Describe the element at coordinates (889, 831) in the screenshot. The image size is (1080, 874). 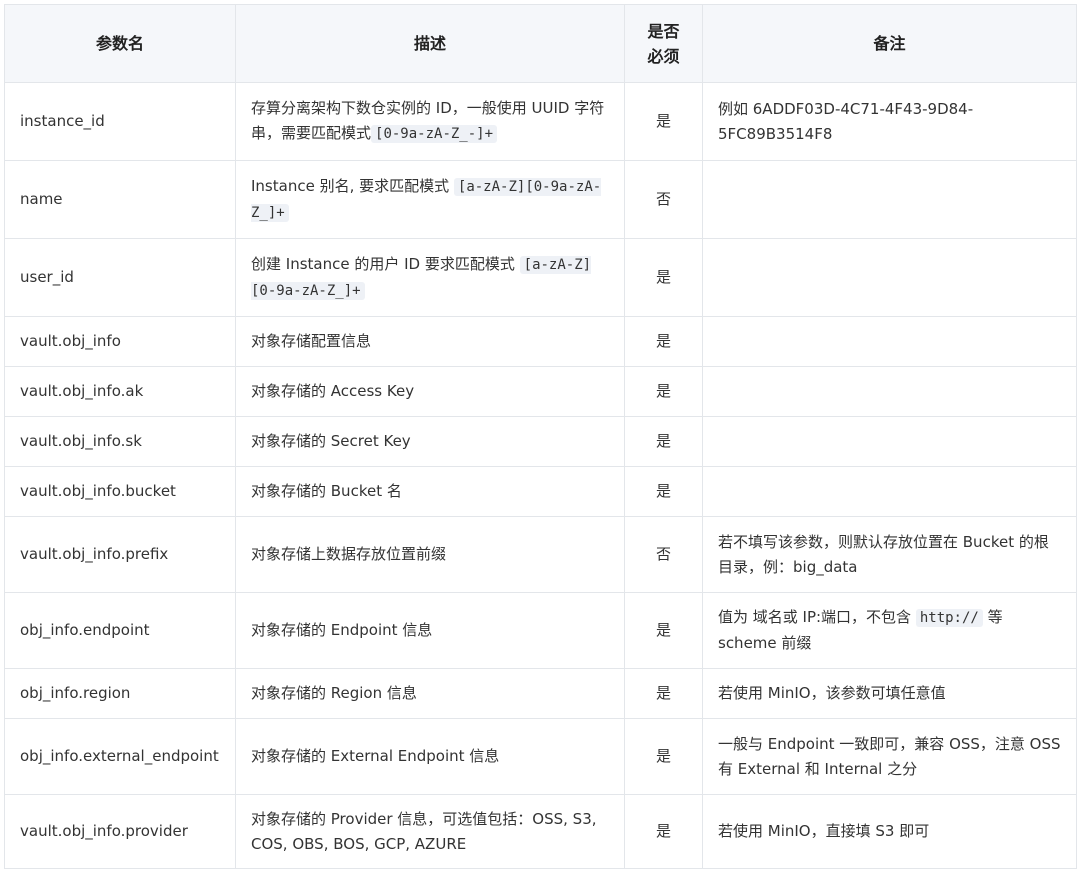
I see `param-note: 若使用 MinIO，直接填 S3 即可` at that location.